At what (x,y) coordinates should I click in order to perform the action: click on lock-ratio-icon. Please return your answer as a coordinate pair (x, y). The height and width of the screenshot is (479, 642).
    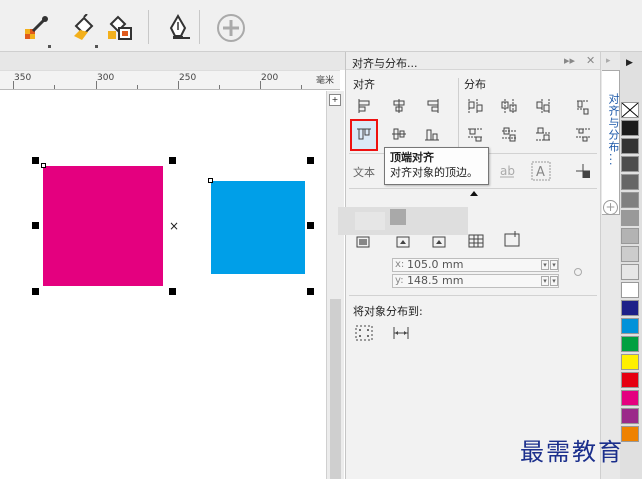
    Looking at the image, I should click on (578, 272).